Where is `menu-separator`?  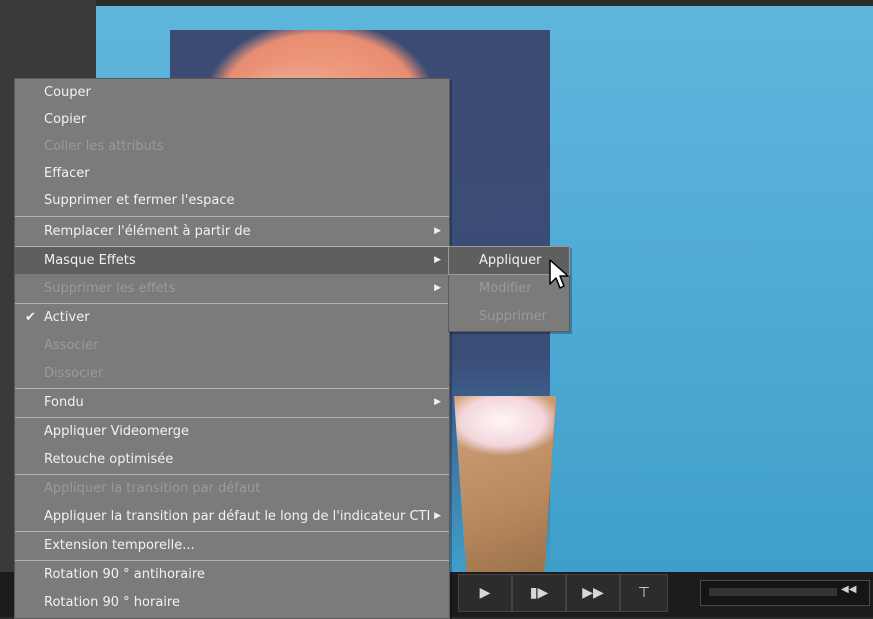
menu-separator is located at coordinates (232, 216).